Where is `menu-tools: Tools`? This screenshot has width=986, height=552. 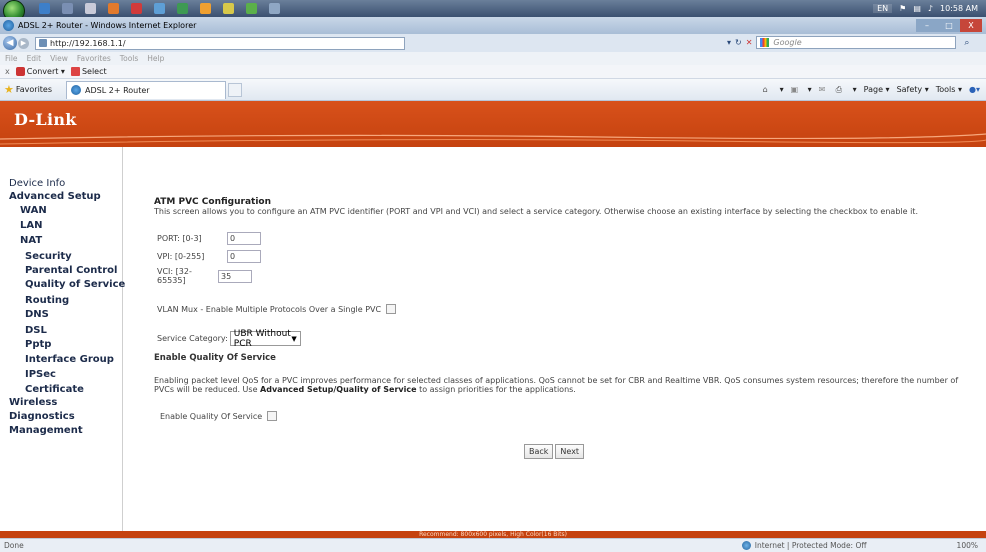 menu-tools: Tools is located at coordinates (129, 58).